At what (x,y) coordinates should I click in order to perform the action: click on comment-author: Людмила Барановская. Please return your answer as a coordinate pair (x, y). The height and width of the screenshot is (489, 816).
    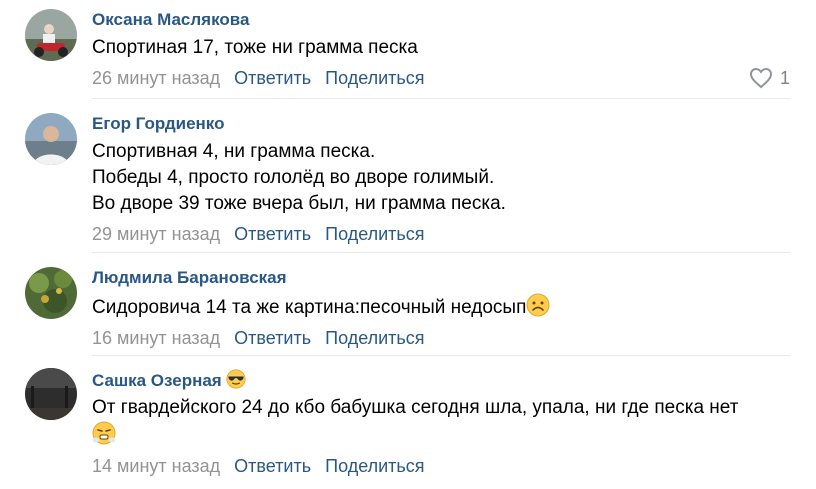
    Looking at the image, I should click on (441, 278).